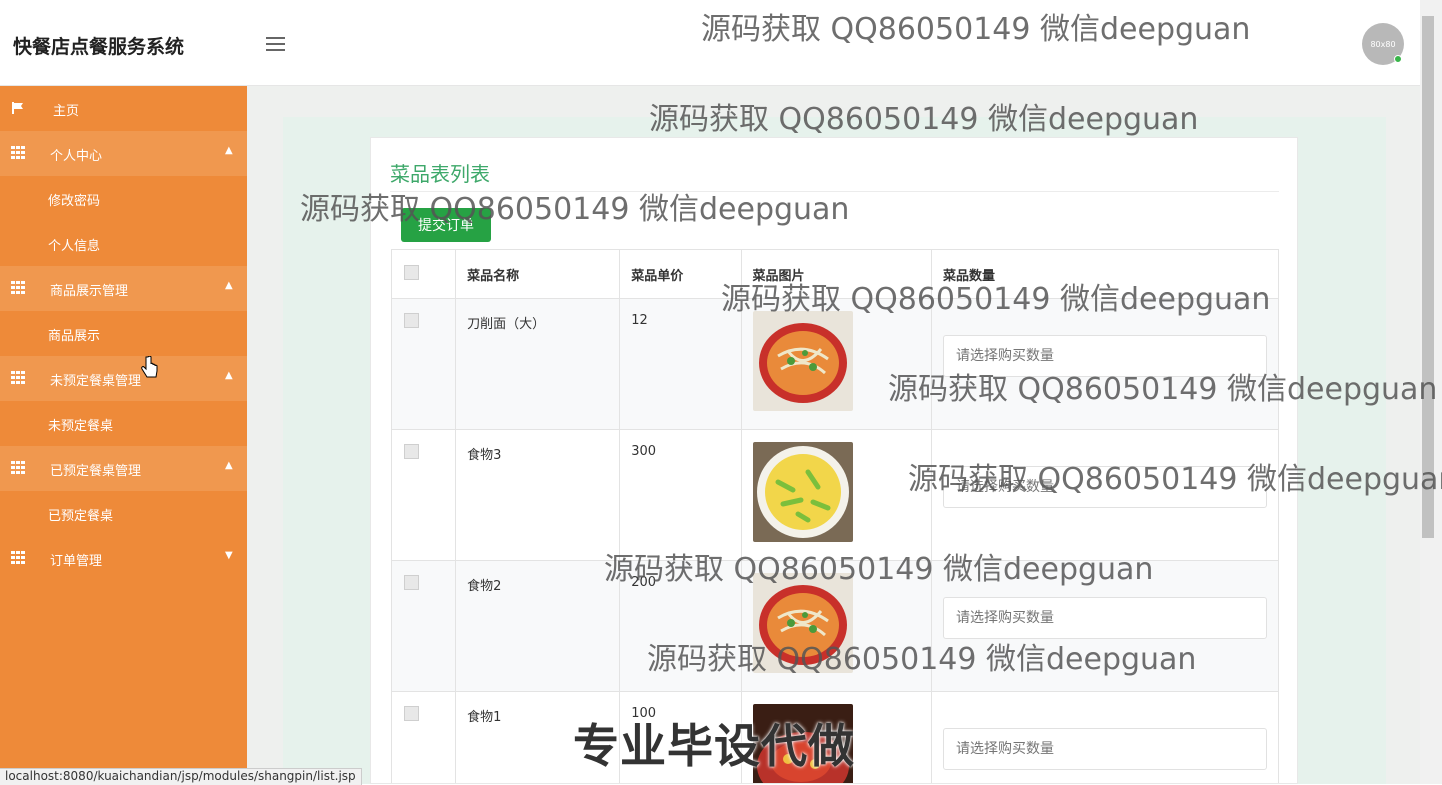 This screenshot has width=1442, height=785. Describe the element at coordinates (81, 516) in the screenshot. I see `sidebar-item-label: 已预定餐桌` at that location.